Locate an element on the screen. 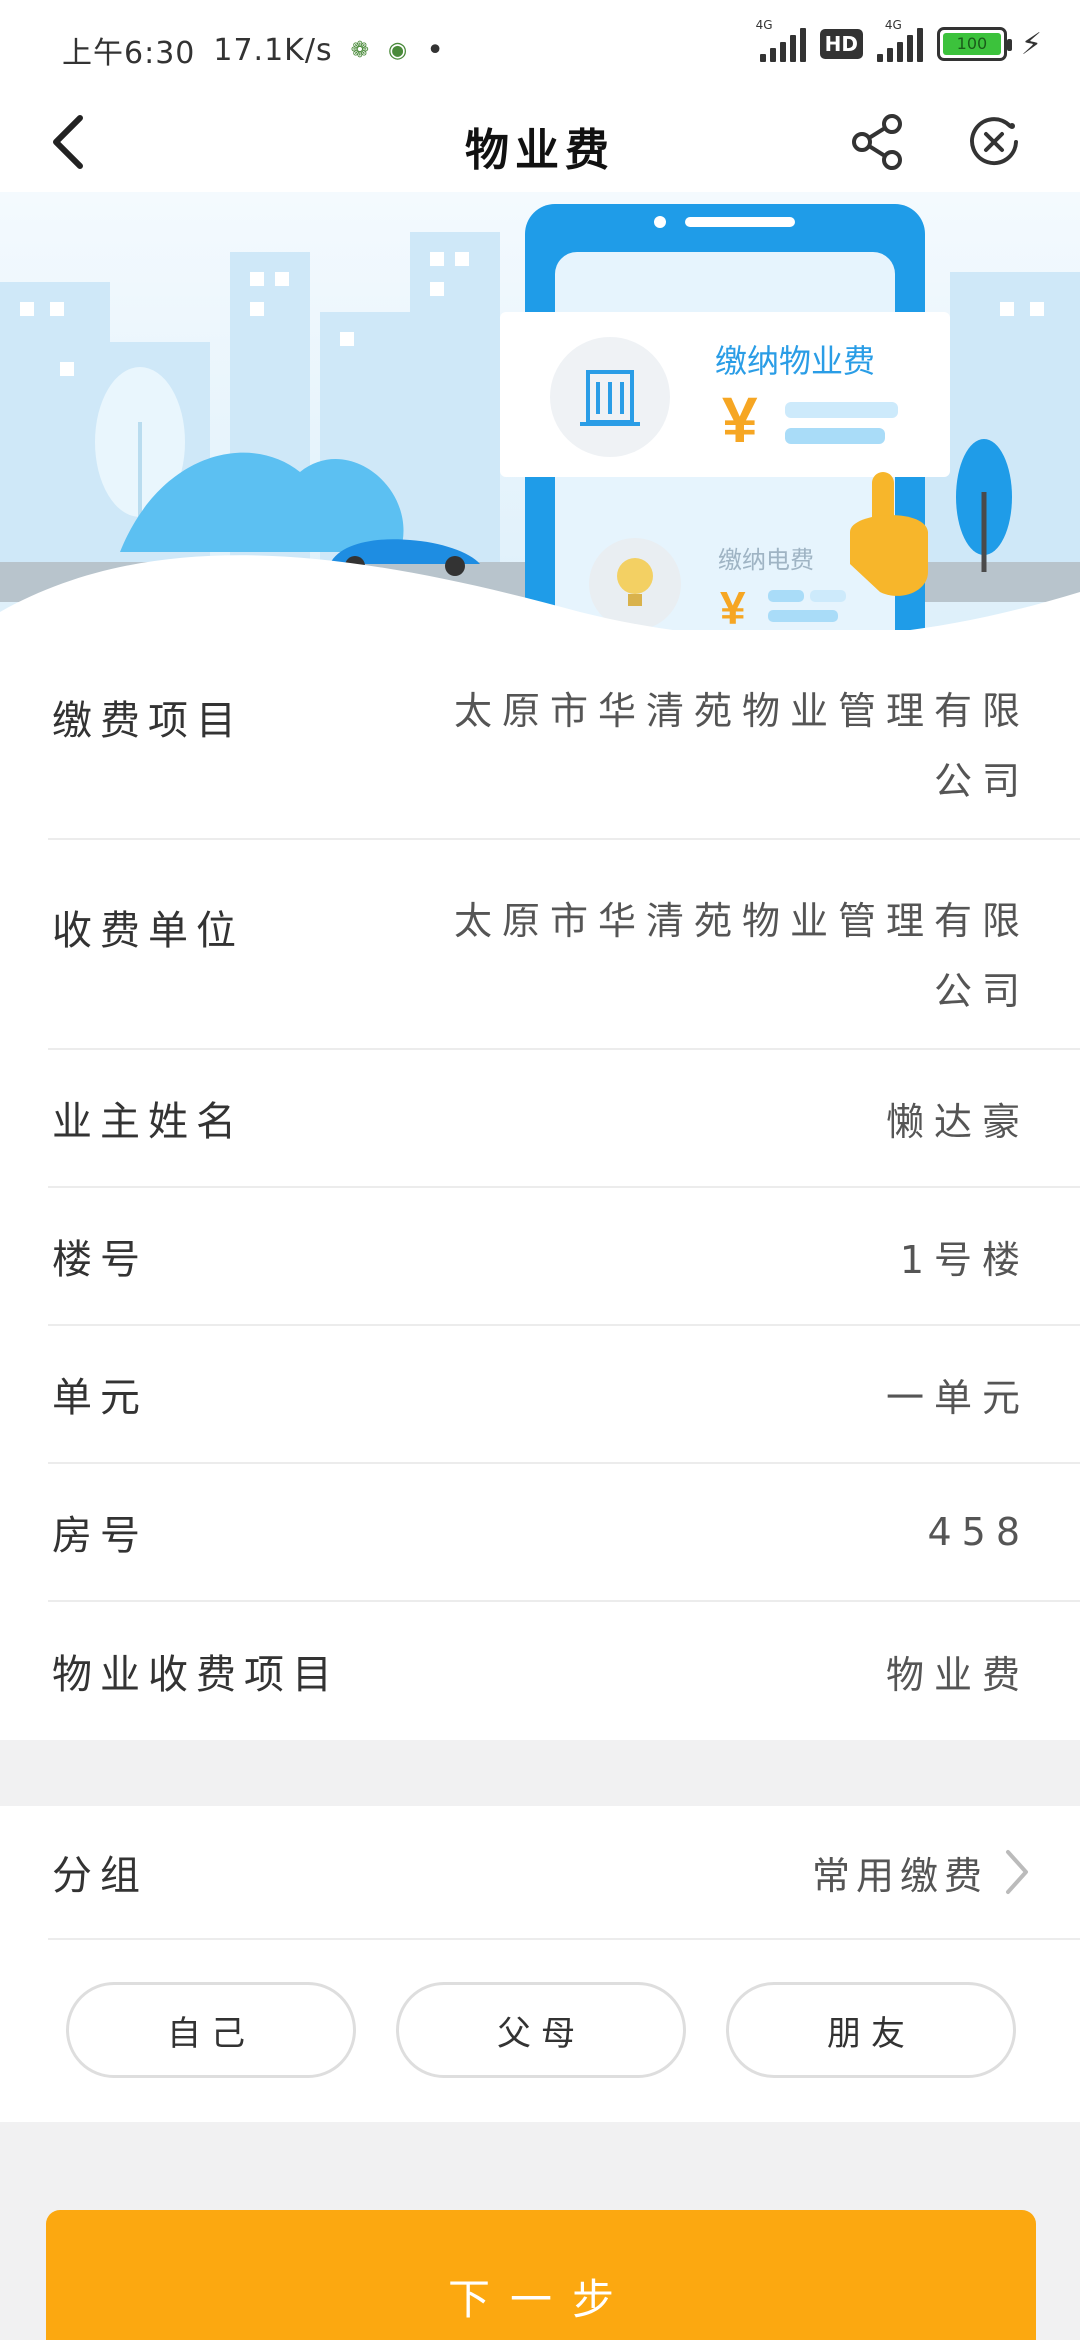 Image resolution: width=1080 pixels, height=2340 pixels. info-row-fee-item: 物业收费项目 物业费 is located at coordinates (564, 1671).